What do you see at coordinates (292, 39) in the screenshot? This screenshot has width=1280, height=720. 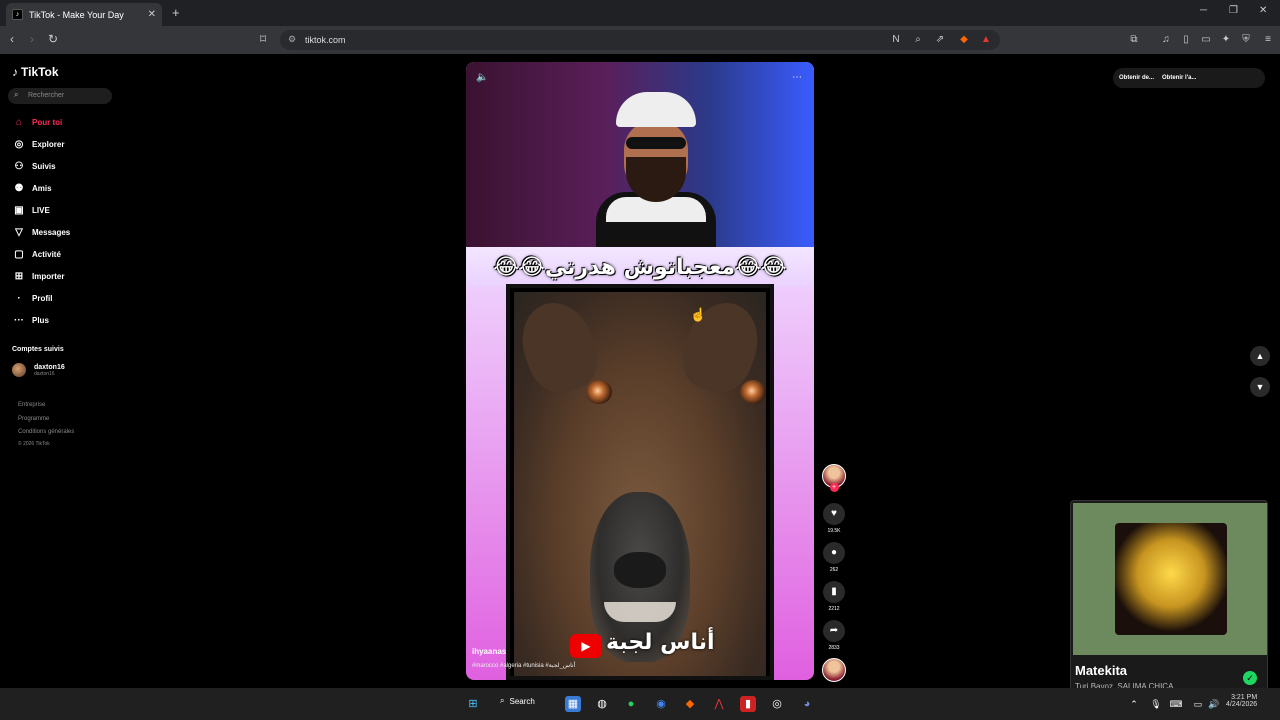 I see `site-info-icon: ⚙` at bounding box center [292, 39].